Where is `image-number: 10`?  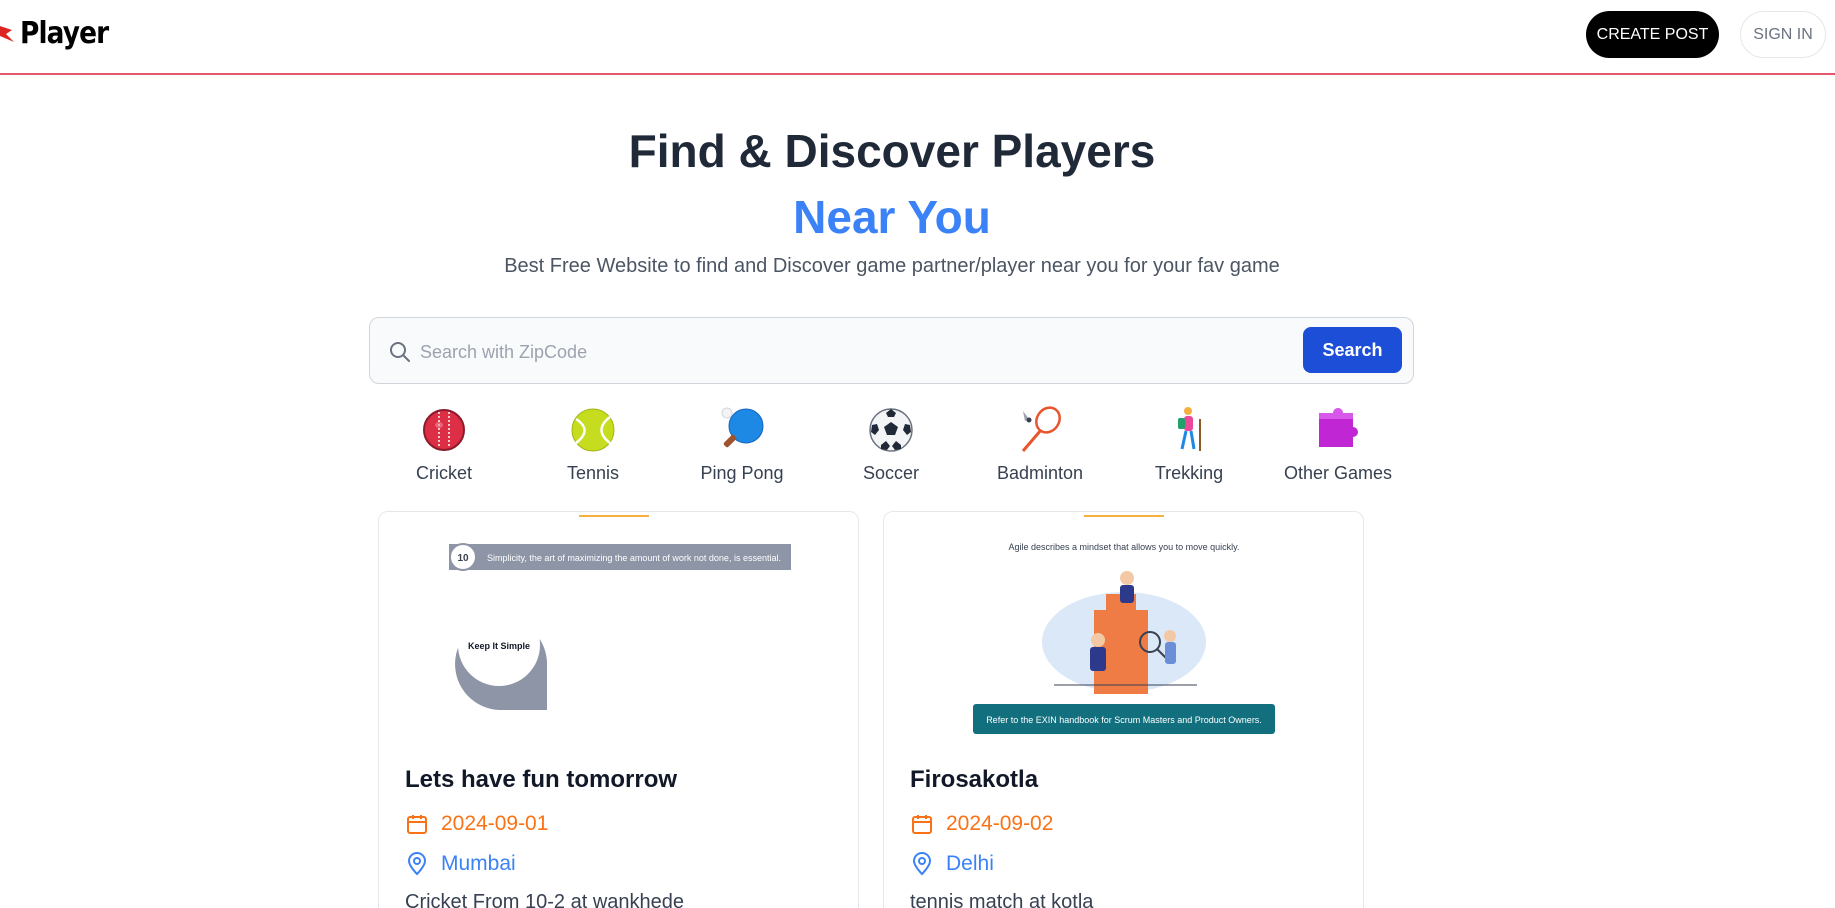
image-number: 10 is located at coordinates (463, 558).